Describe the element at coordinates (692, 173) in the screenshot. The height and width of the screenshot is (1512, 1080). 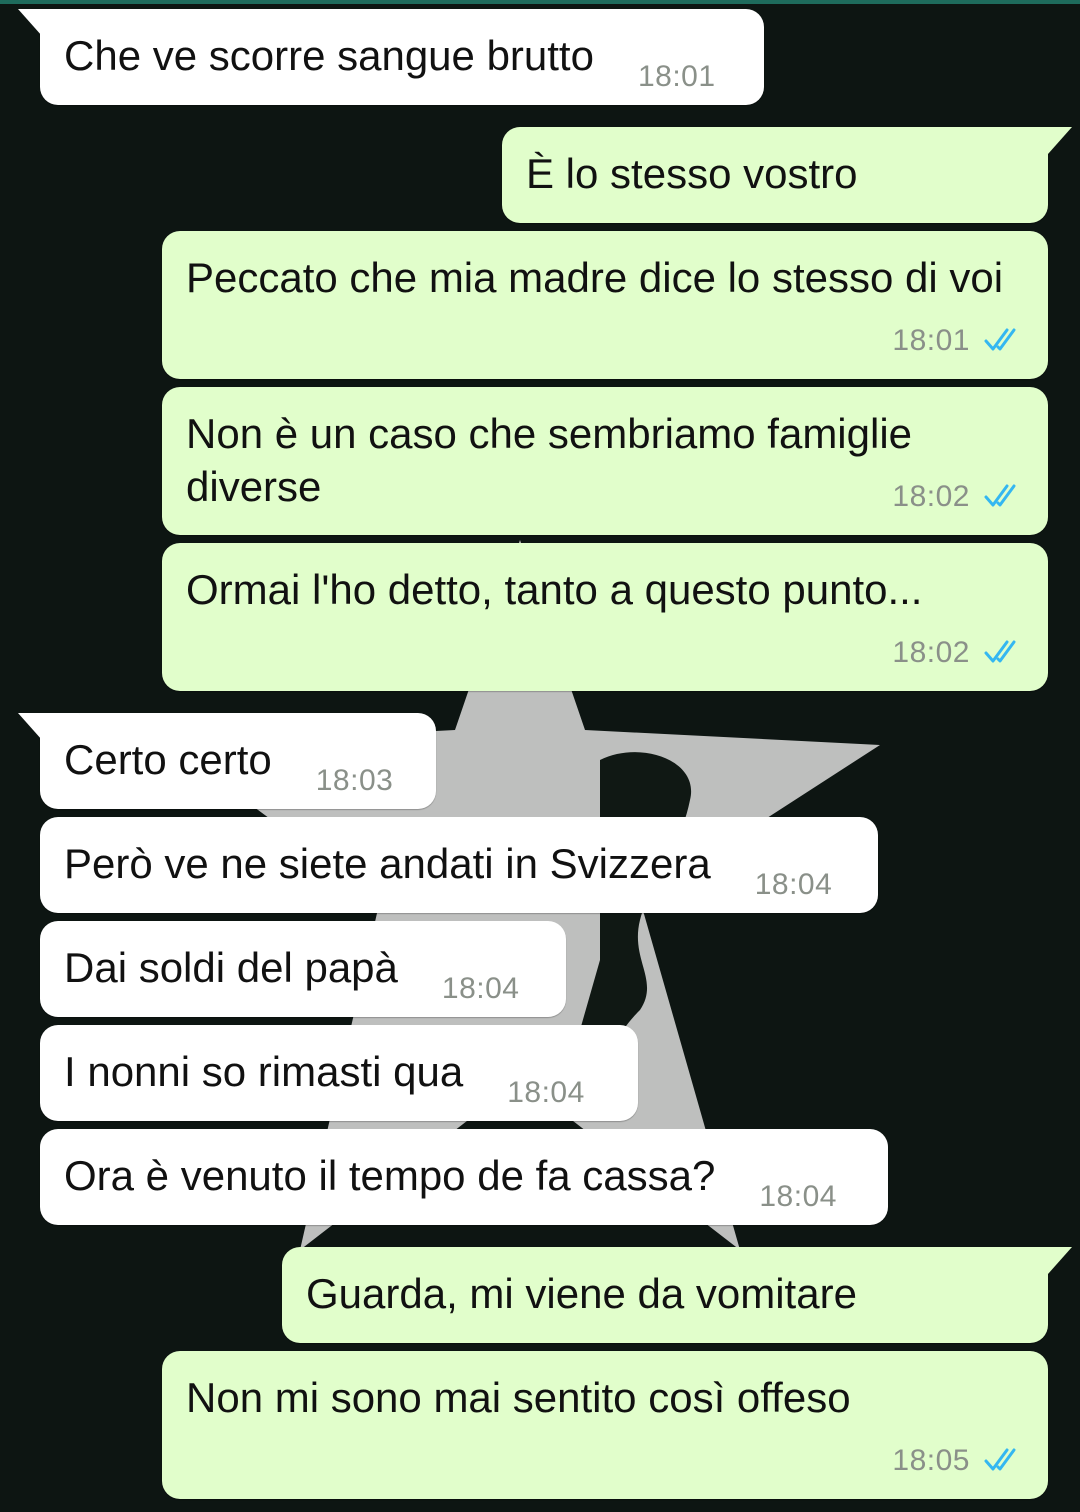
I see `message-text: È lo stesso vostro` at that location.